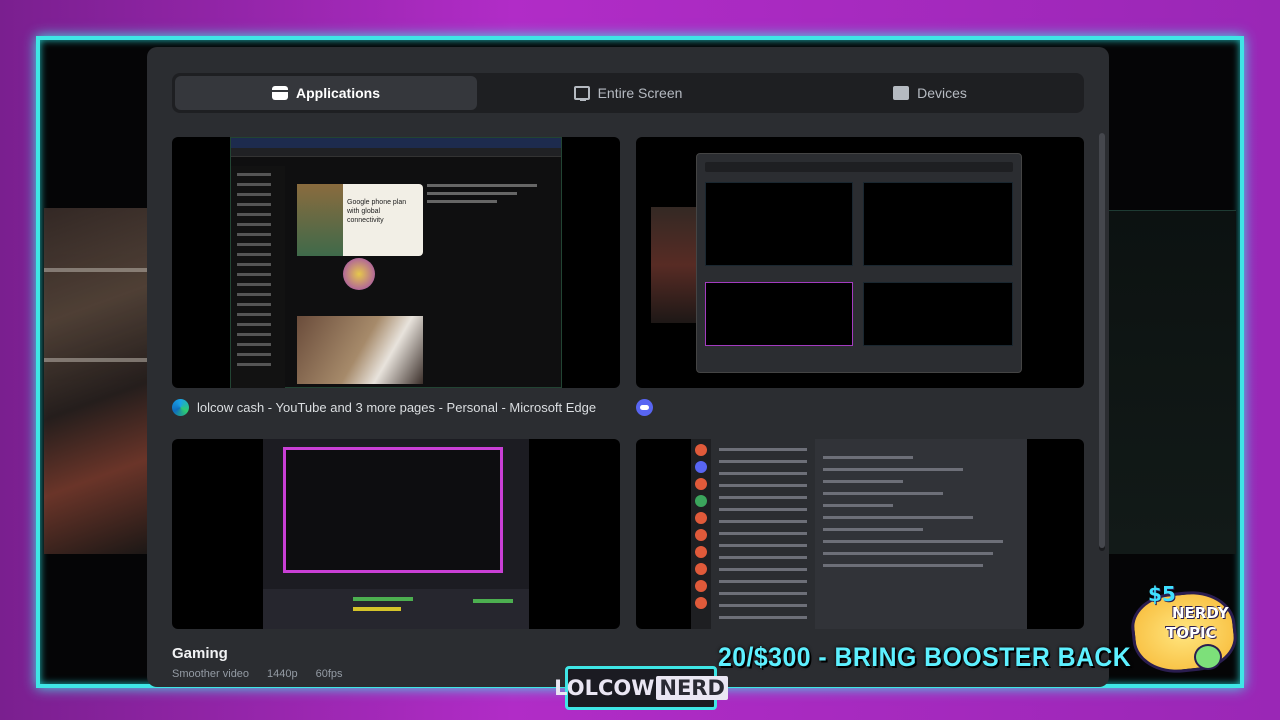 Image resolution: width=1280 pixels, height=720 pixels. I want to click on window-card-obs, so click(396, 534).